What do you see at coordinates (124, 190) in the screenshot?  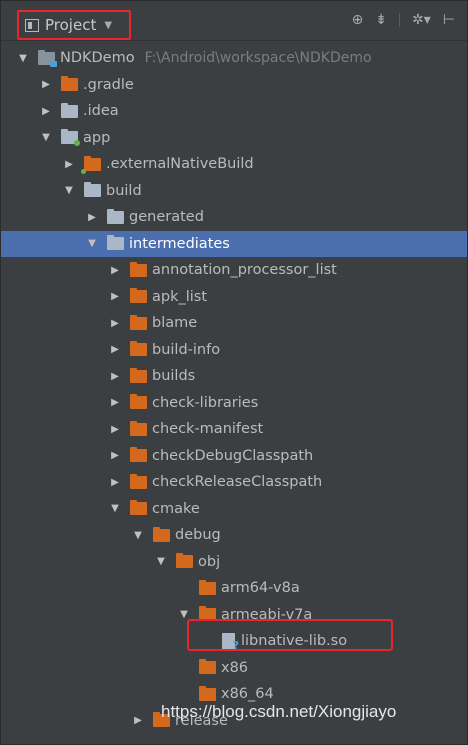 I see `tree-item-label: build` at bounding box center [124, 190].